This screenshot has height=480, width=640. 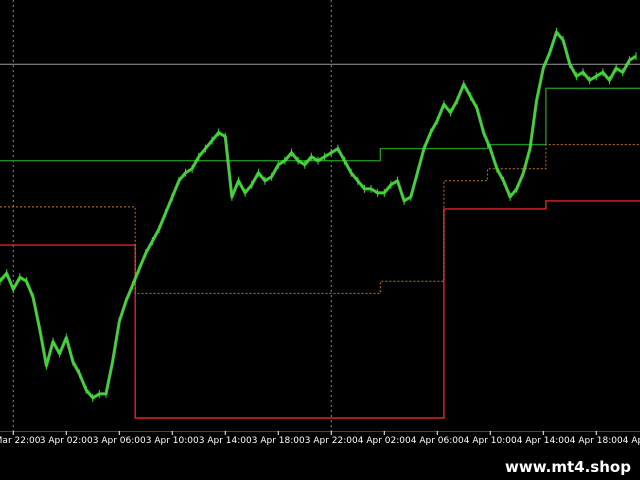 I want to click on x-tick-label: 3 Apr 06:00, so click(x=119, y=441).